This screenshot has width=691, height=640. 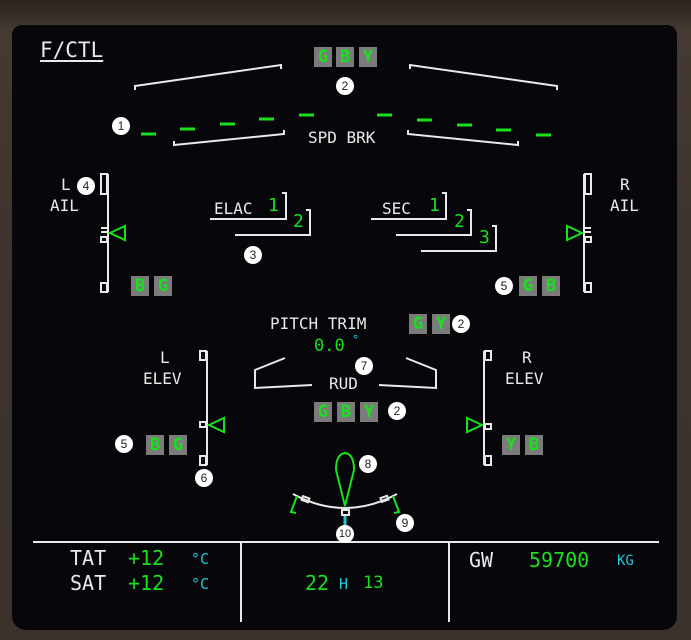 What do you see at coordinates (345, 57) in the screenshot?
I see `spd-brk-hyd-b: B` at bounding box center [345, 57].